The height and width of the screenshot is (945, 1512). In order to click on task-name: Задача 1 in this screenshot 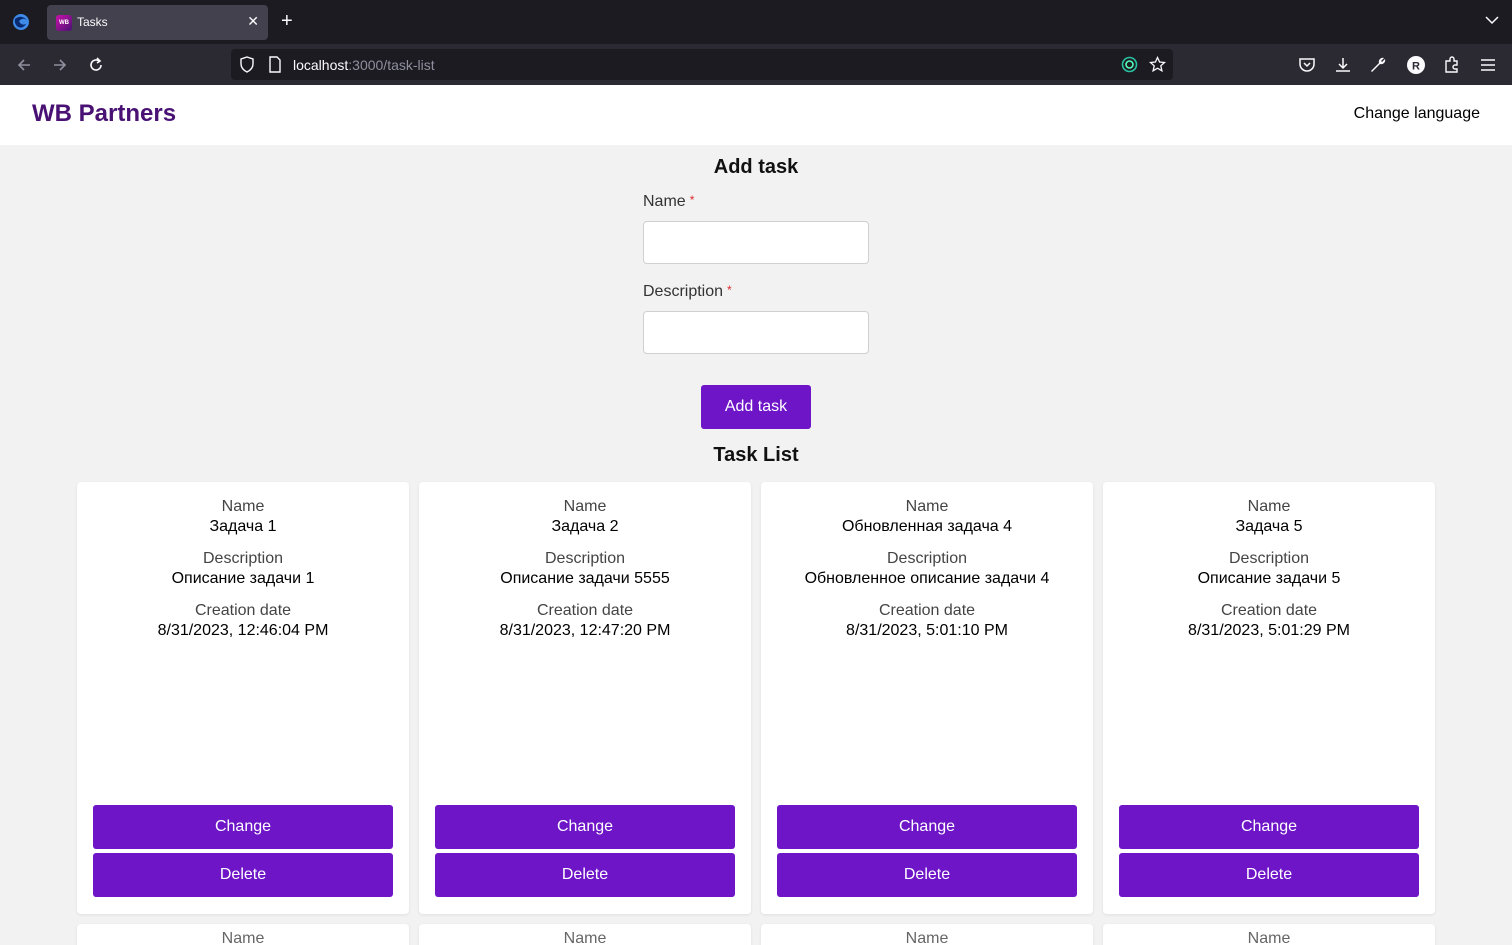, I will do `click(243, 526)`.